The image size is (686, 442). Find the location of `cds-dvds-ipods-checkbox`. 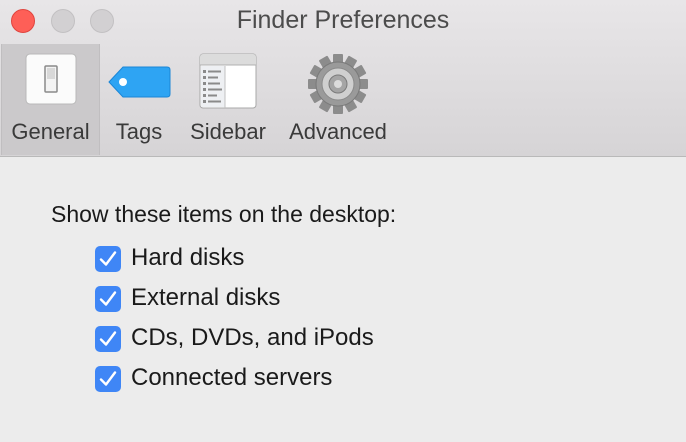

cds-dvds-ipods-checkbox is located at coordinates (108, 339).